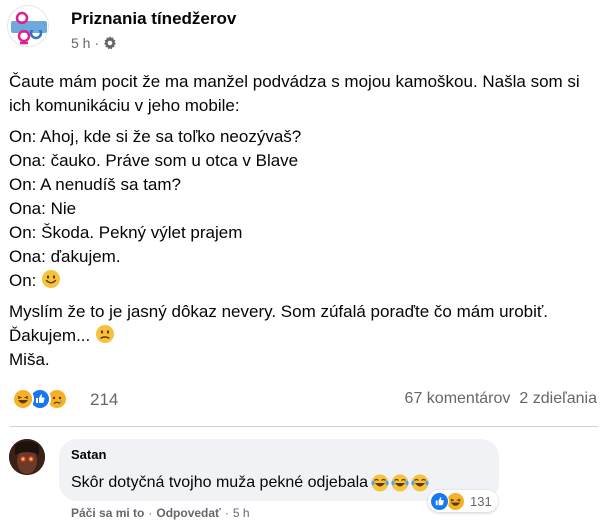 The height and width of the screenshot is (526, 609). Describe the element at coordinates (23, 399) in the screenshot. I see `haha-icon` at that location.